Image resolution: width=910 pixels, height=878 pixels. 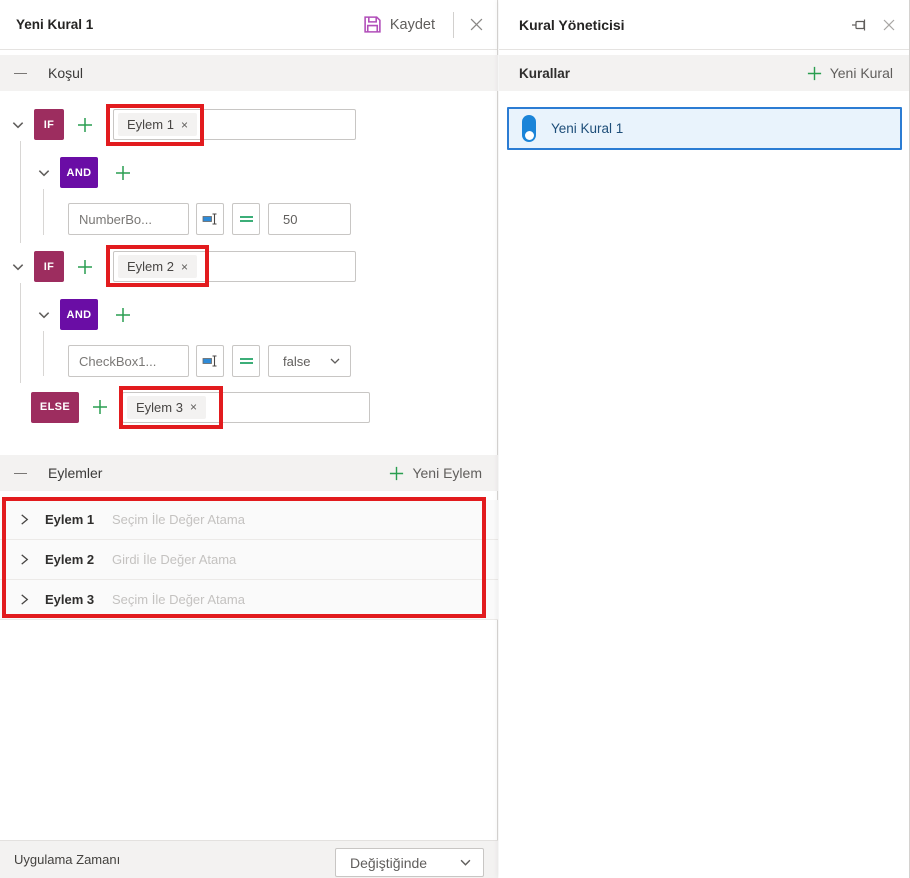 I want to click on actions-section-bar: Eylemler Yeni Eylem, so click(x=249, y=473).